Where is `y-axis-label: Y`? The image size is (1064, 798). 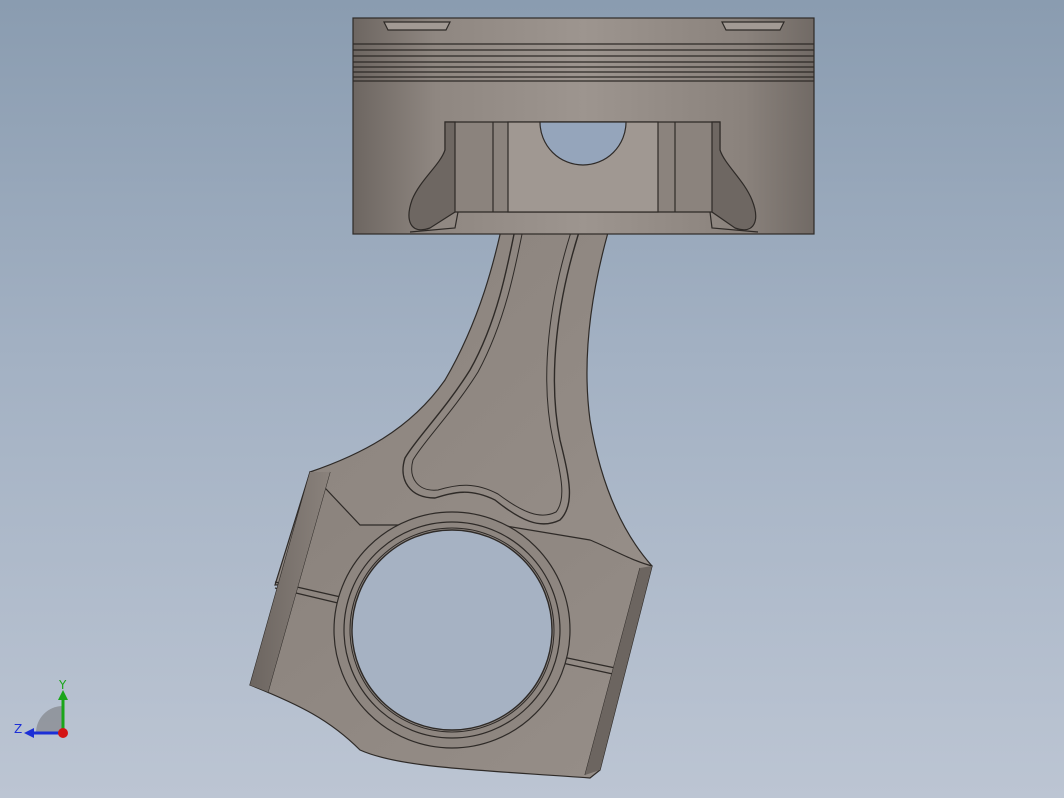 y-axis-label: Y is located at coordinates (62, 685).